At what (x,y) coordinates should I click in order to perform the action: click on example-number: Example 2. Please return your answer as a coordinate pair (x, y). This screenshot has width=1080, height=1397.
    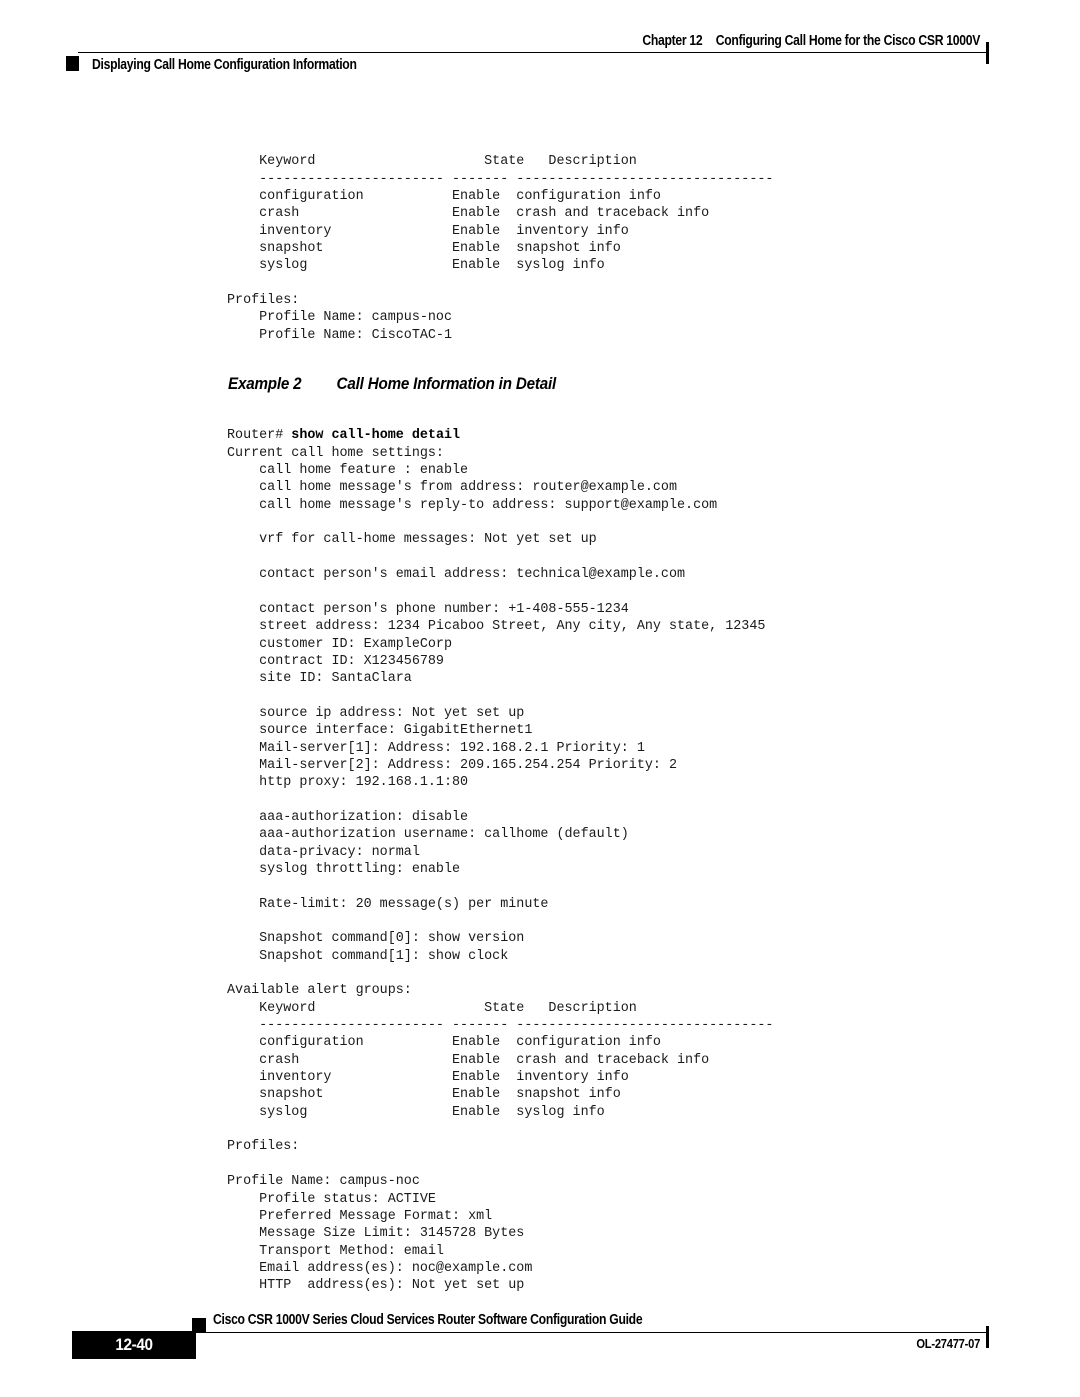
    Looking at the image, I should click on (265, 384).